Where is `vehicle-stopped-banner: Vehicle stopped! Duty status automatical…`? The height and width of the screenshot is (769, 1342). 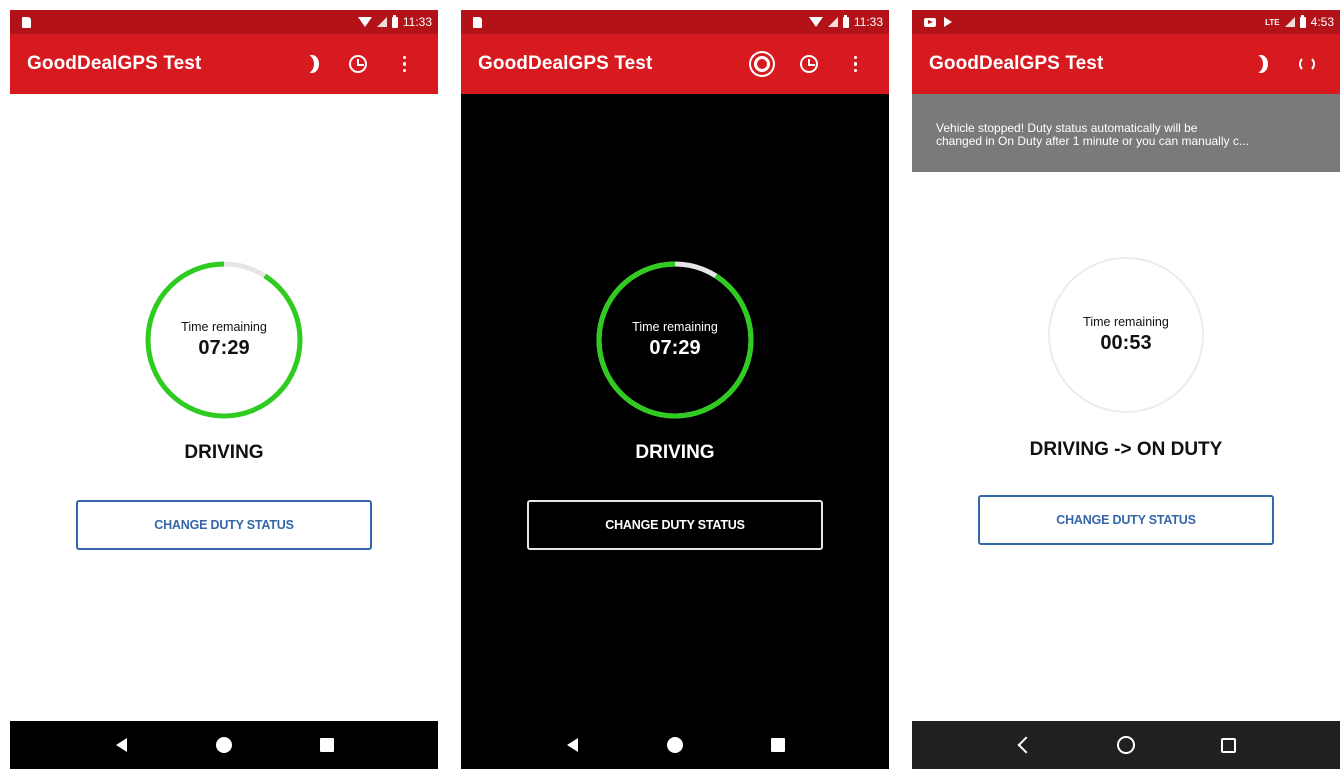
vehicle-stopped-banner: Vehicle stopped! Duty status automatical… is located at coordinates (1126, 133).